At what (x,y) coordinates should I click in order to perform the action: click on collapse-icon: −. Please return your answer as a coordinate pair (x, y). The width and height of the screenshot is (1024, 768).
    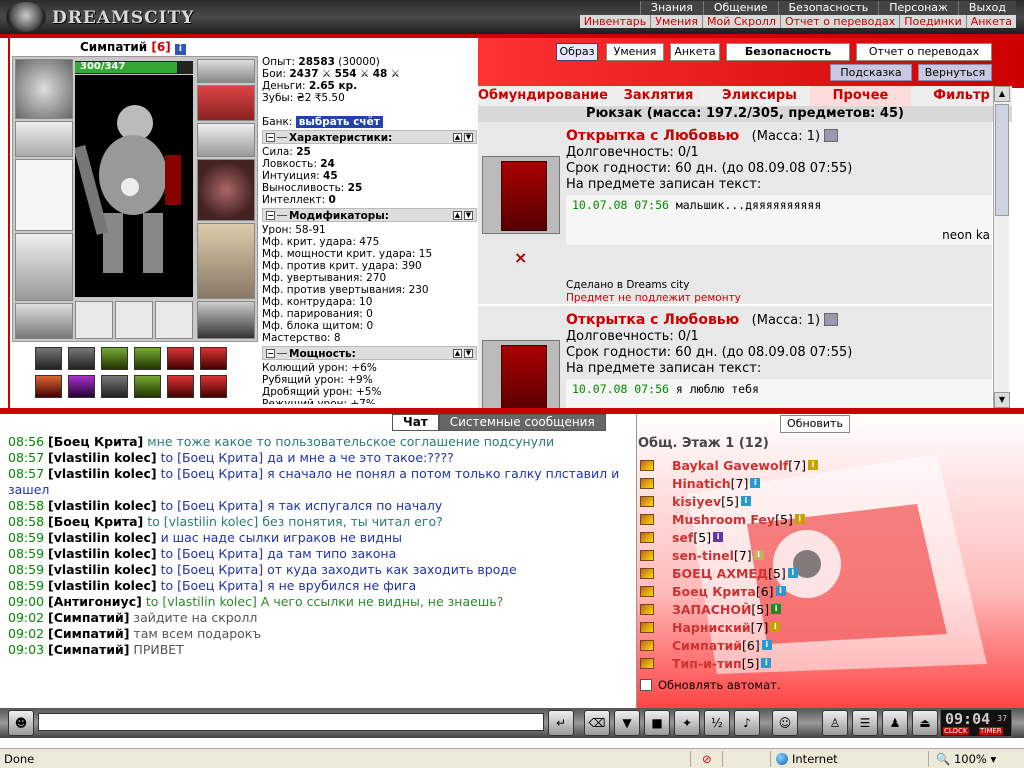
    Looking at the image, I should click on (270, 353).